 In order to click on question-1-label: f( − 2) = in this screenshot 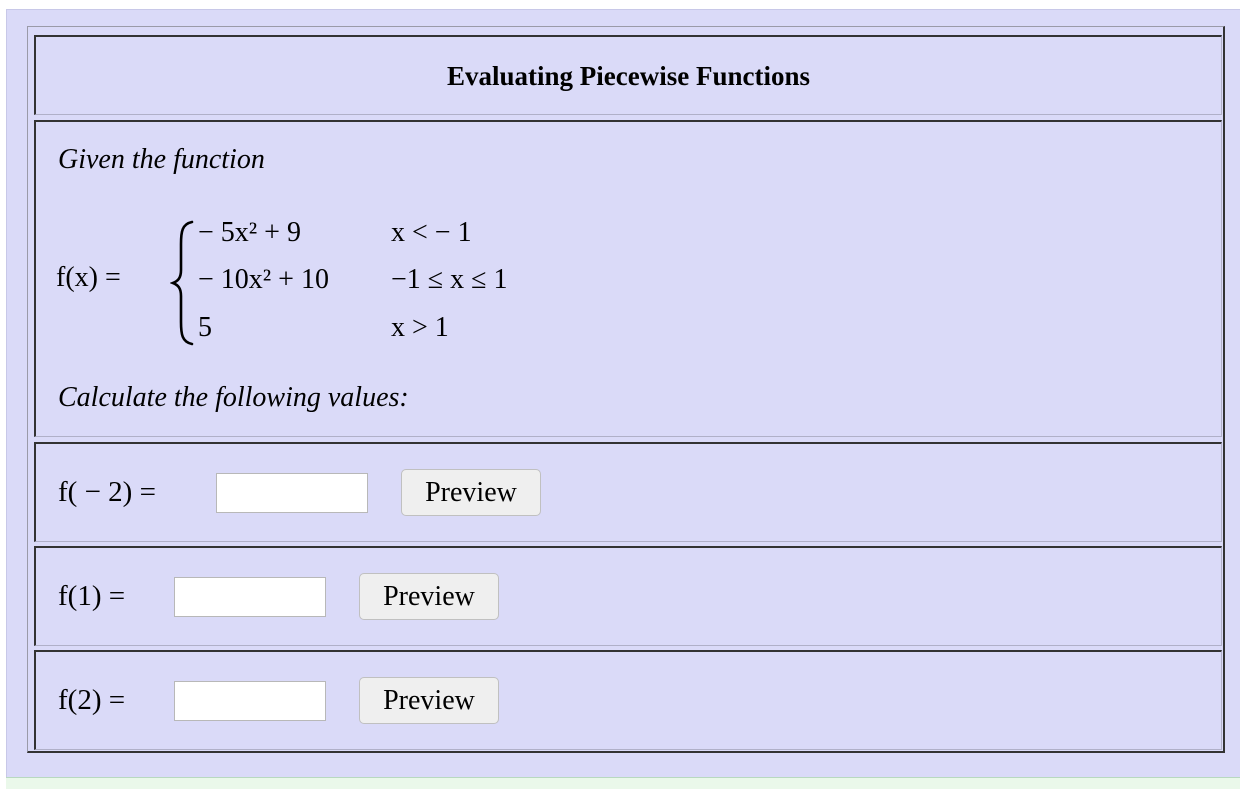, I will do `click(107, 492)`.